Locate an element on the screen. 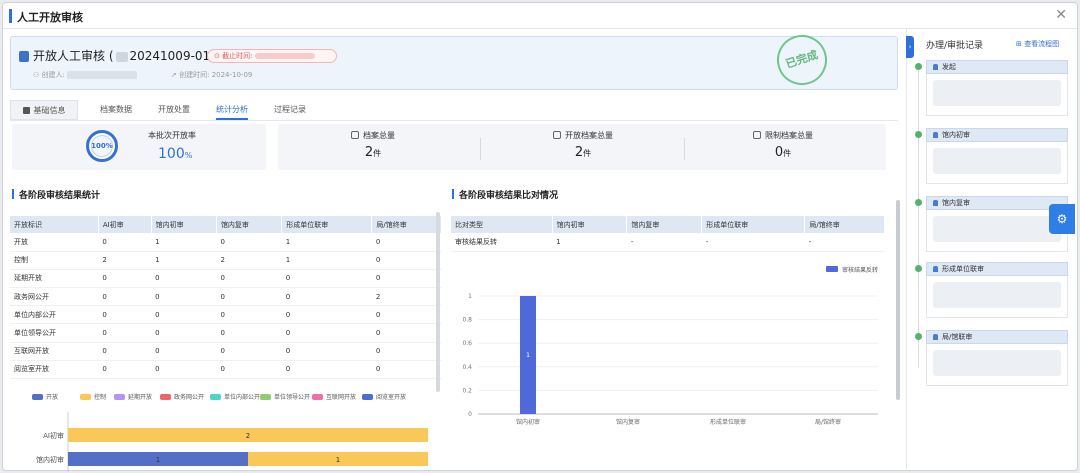  column-header: 比对类型 is located at coordinates (502, 224).